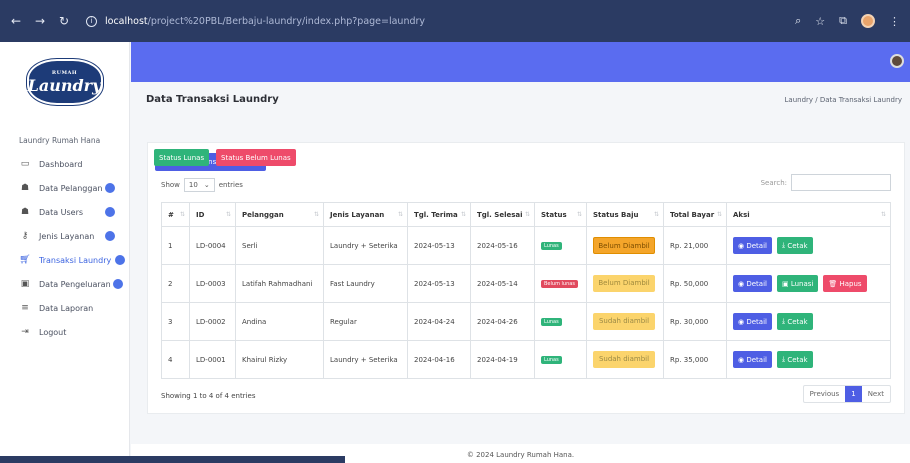  What do you see at coordinates (126, 21) in the screenshot?
I see `url-host: localhost` at bounding box center [126, 21].